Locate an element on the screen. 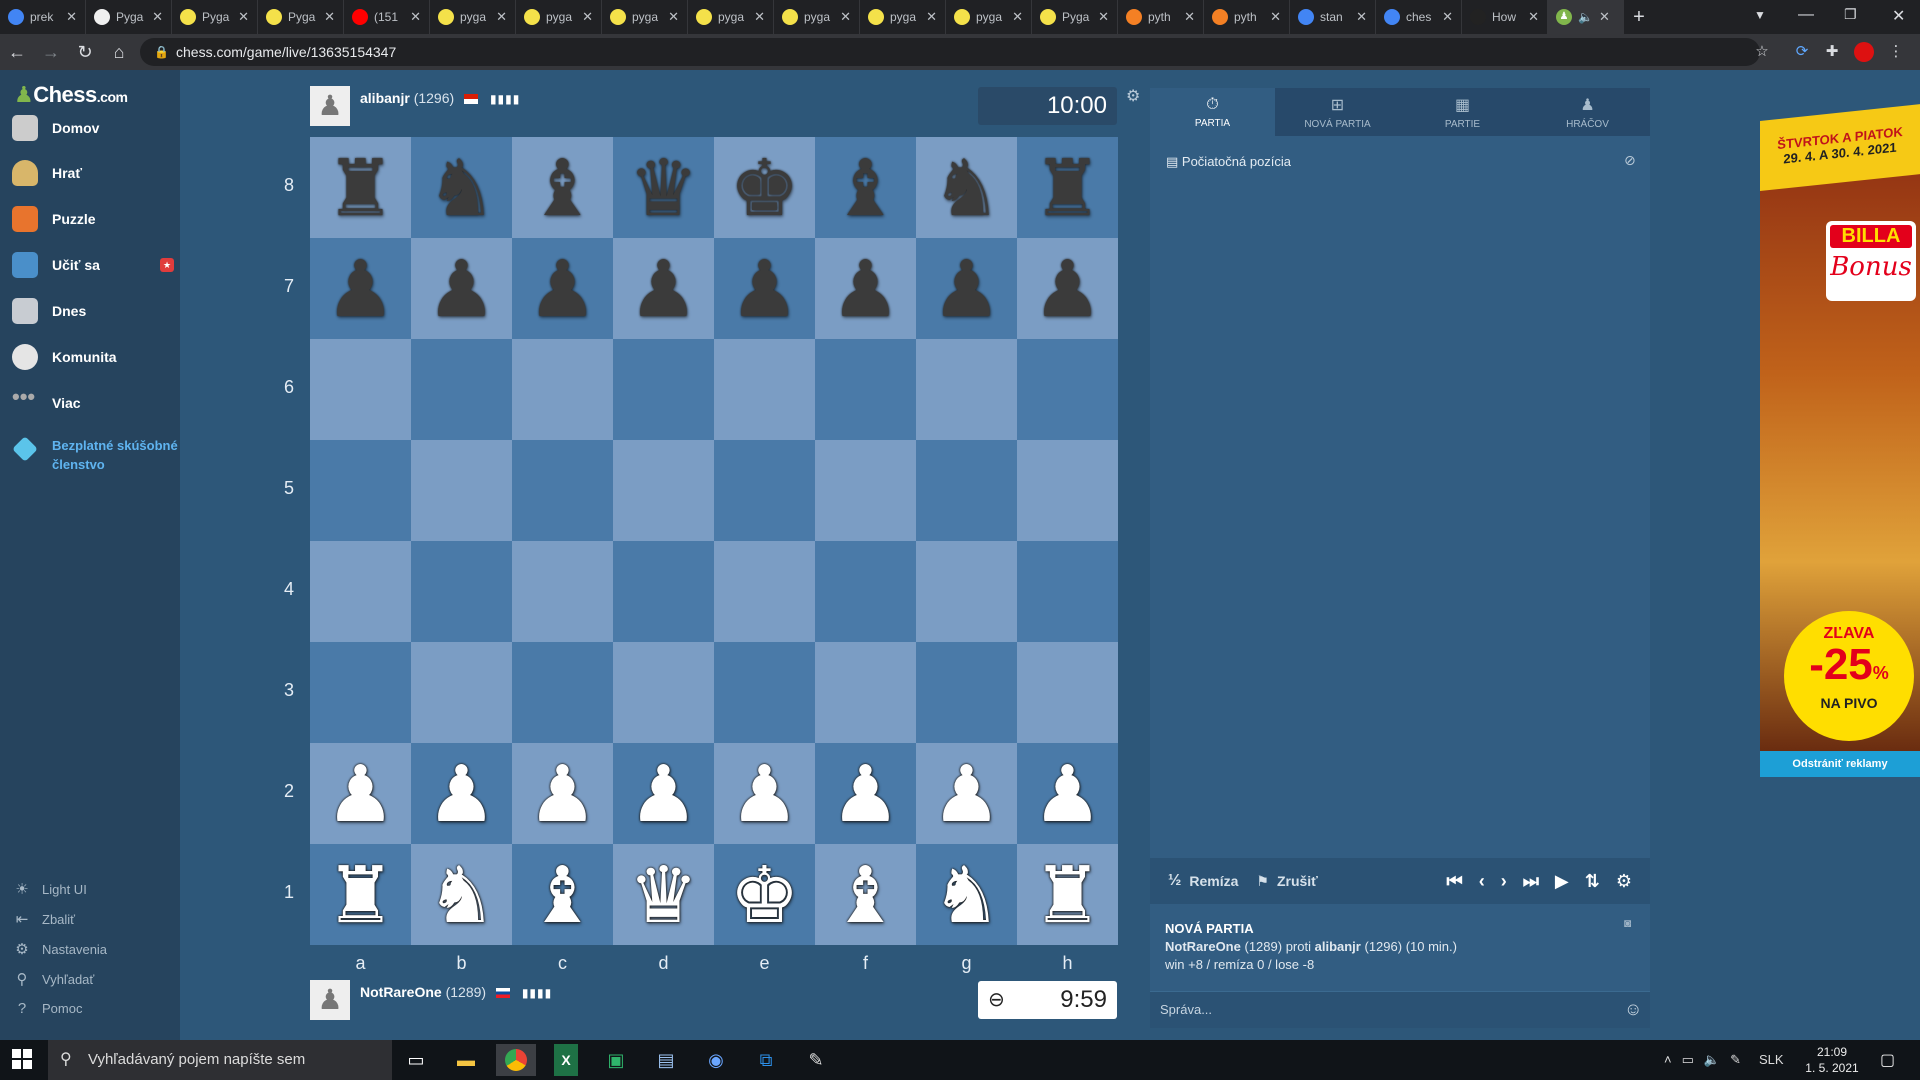 This screenshot has width=1920, height=1080. square-a3 is located at coordinates (360, 692).